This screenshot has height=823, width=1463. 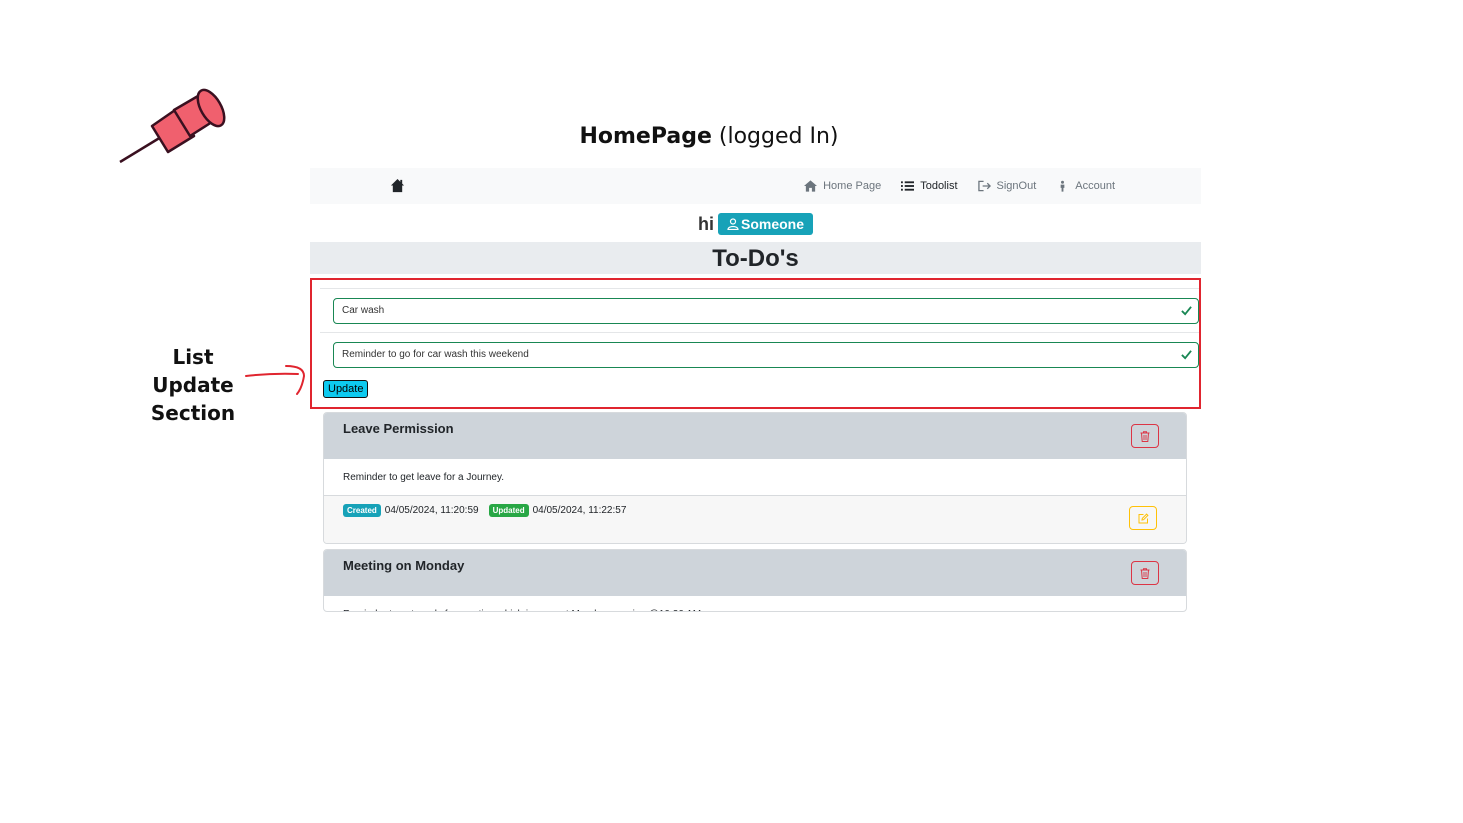 What do you see at coordinates (645, 136) in the screenshot?
I see `slide-title-bold: HomePage` at bounding box center [645, 136].